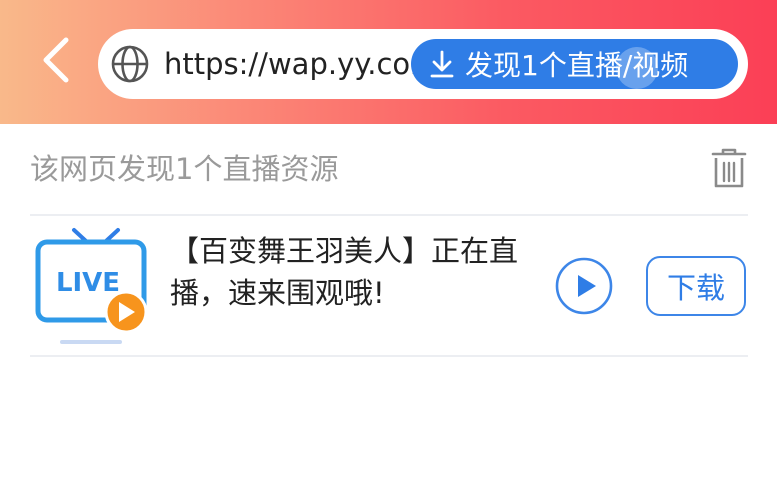  What do you see at coordinates (344, 272) in the screenshot?
I see `stream-title: 【百变舞王羽美人】正在直播，速来围观哦!` at bounding box center [344, 272].